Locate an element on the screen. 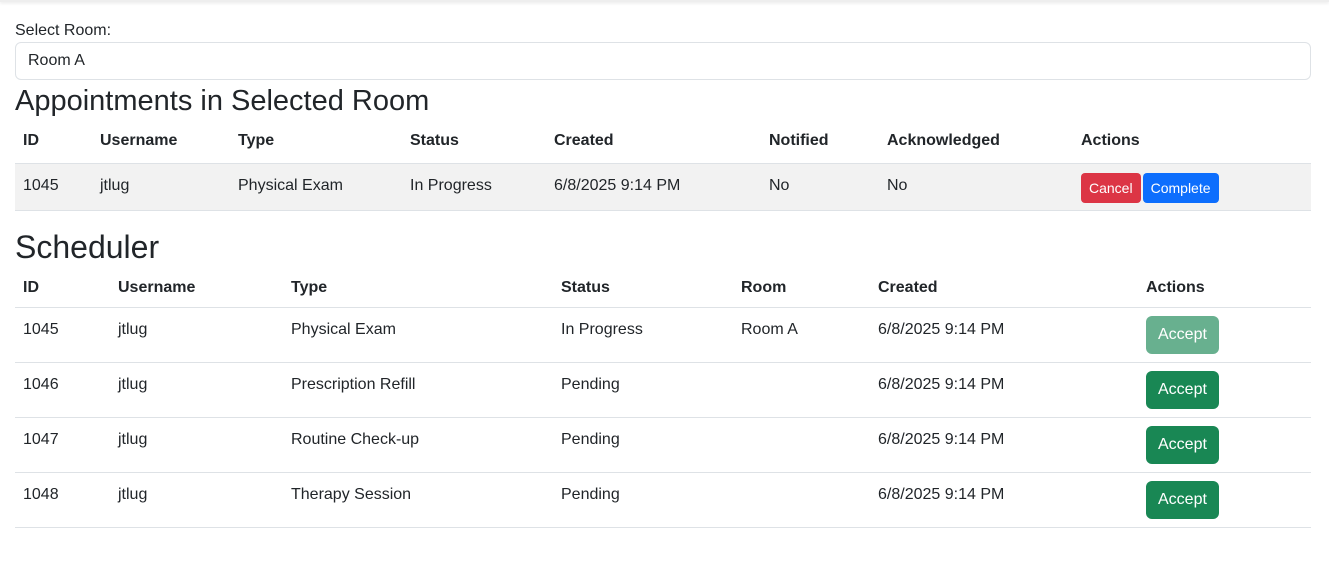 The image size is (1329, 569). cell-actions: Cancel Complete is located at coordinates (1192, 187).